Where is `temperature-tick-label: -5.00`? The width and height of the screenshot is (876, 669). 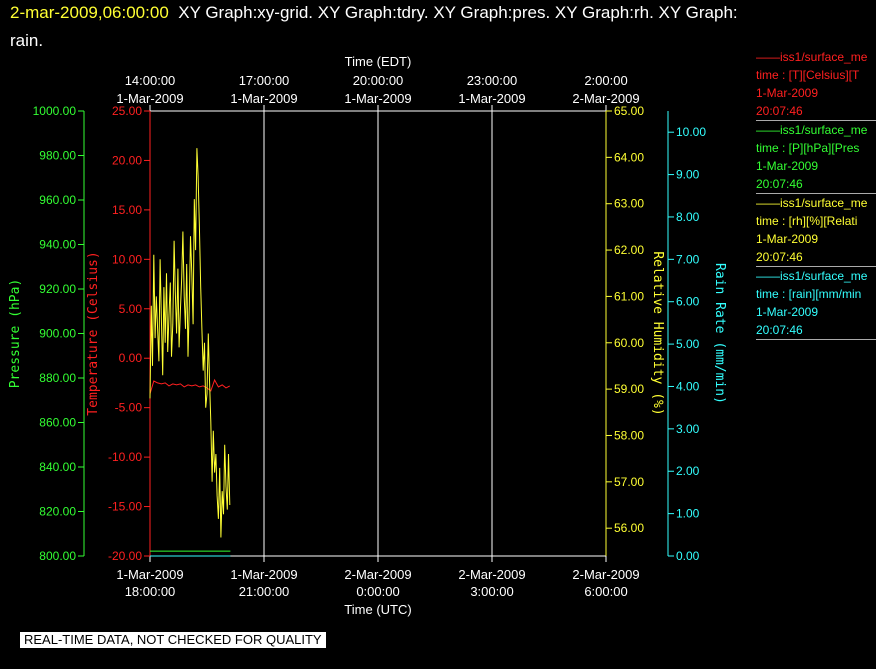 temperature-tick-label: -5.00 is located at coordinates (129, 408).